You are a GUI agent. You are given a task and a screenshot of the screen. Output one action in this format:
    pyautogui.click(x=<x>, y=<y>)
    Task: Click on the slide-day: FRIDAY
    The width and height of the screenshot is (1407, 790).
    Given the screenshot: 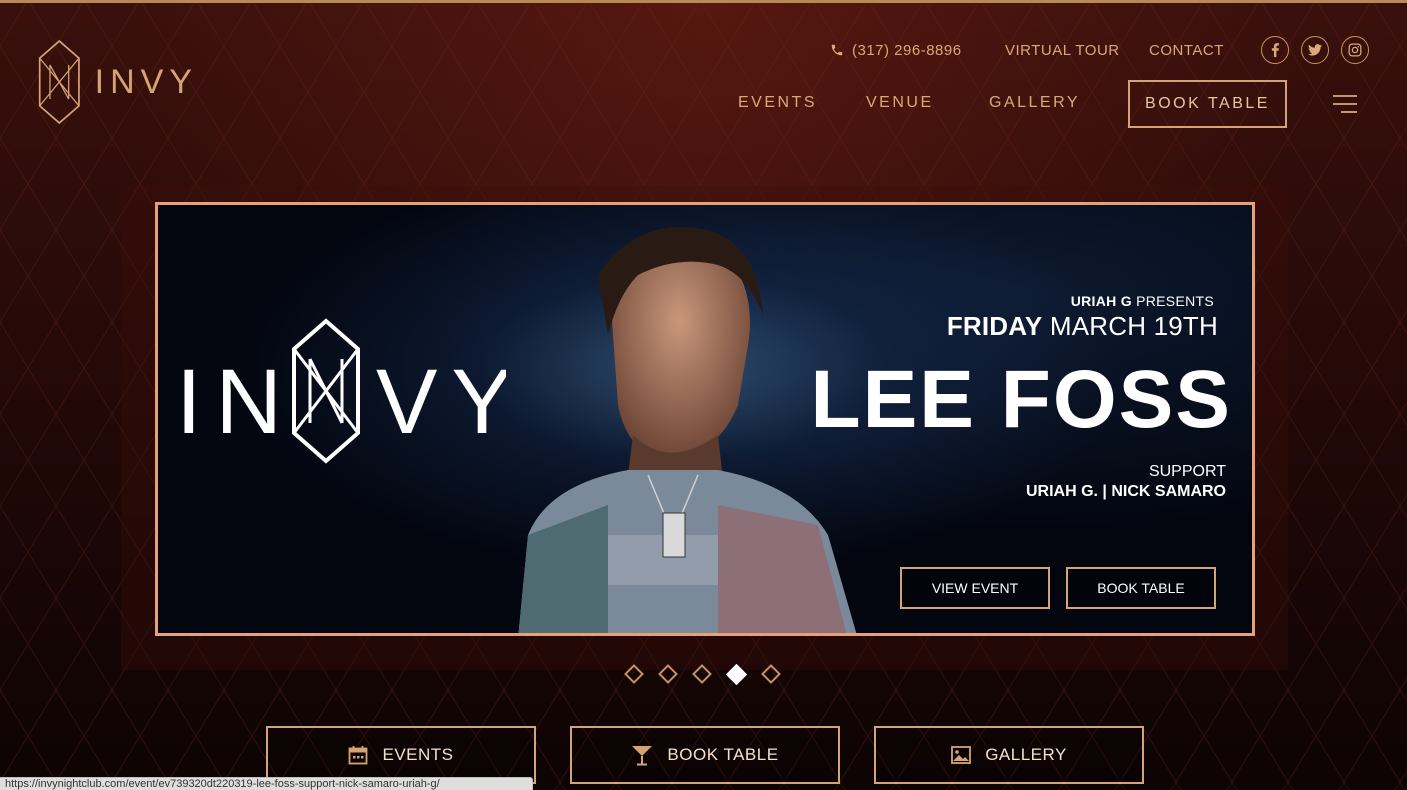 What is the action you would take?
    pyautogui.click(x=994, y=326)
    